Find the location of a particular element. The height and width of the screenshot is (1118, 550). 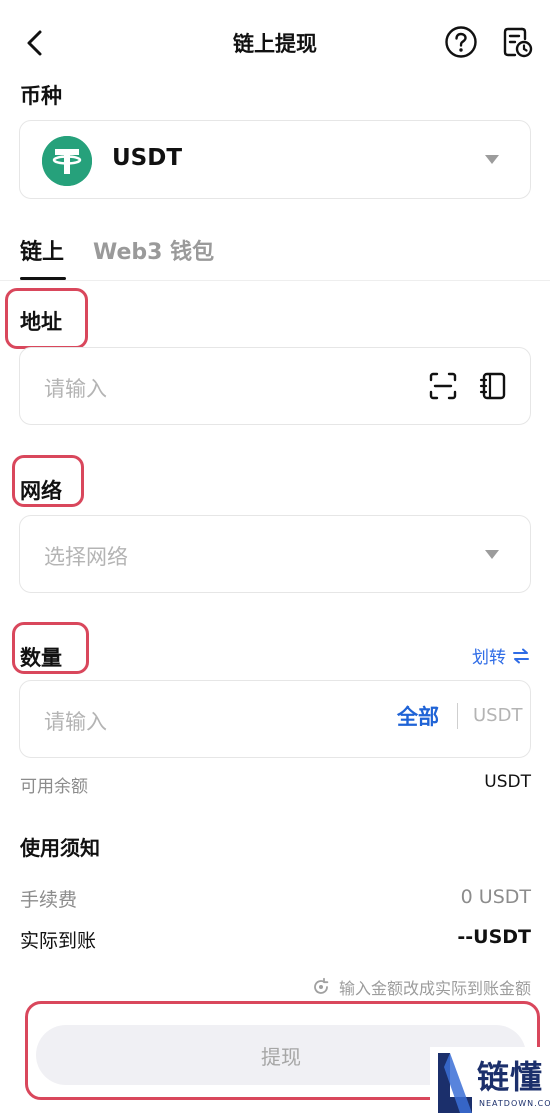

amount-input: 请输入 全部 USDT is located at coordinates (275, 719).